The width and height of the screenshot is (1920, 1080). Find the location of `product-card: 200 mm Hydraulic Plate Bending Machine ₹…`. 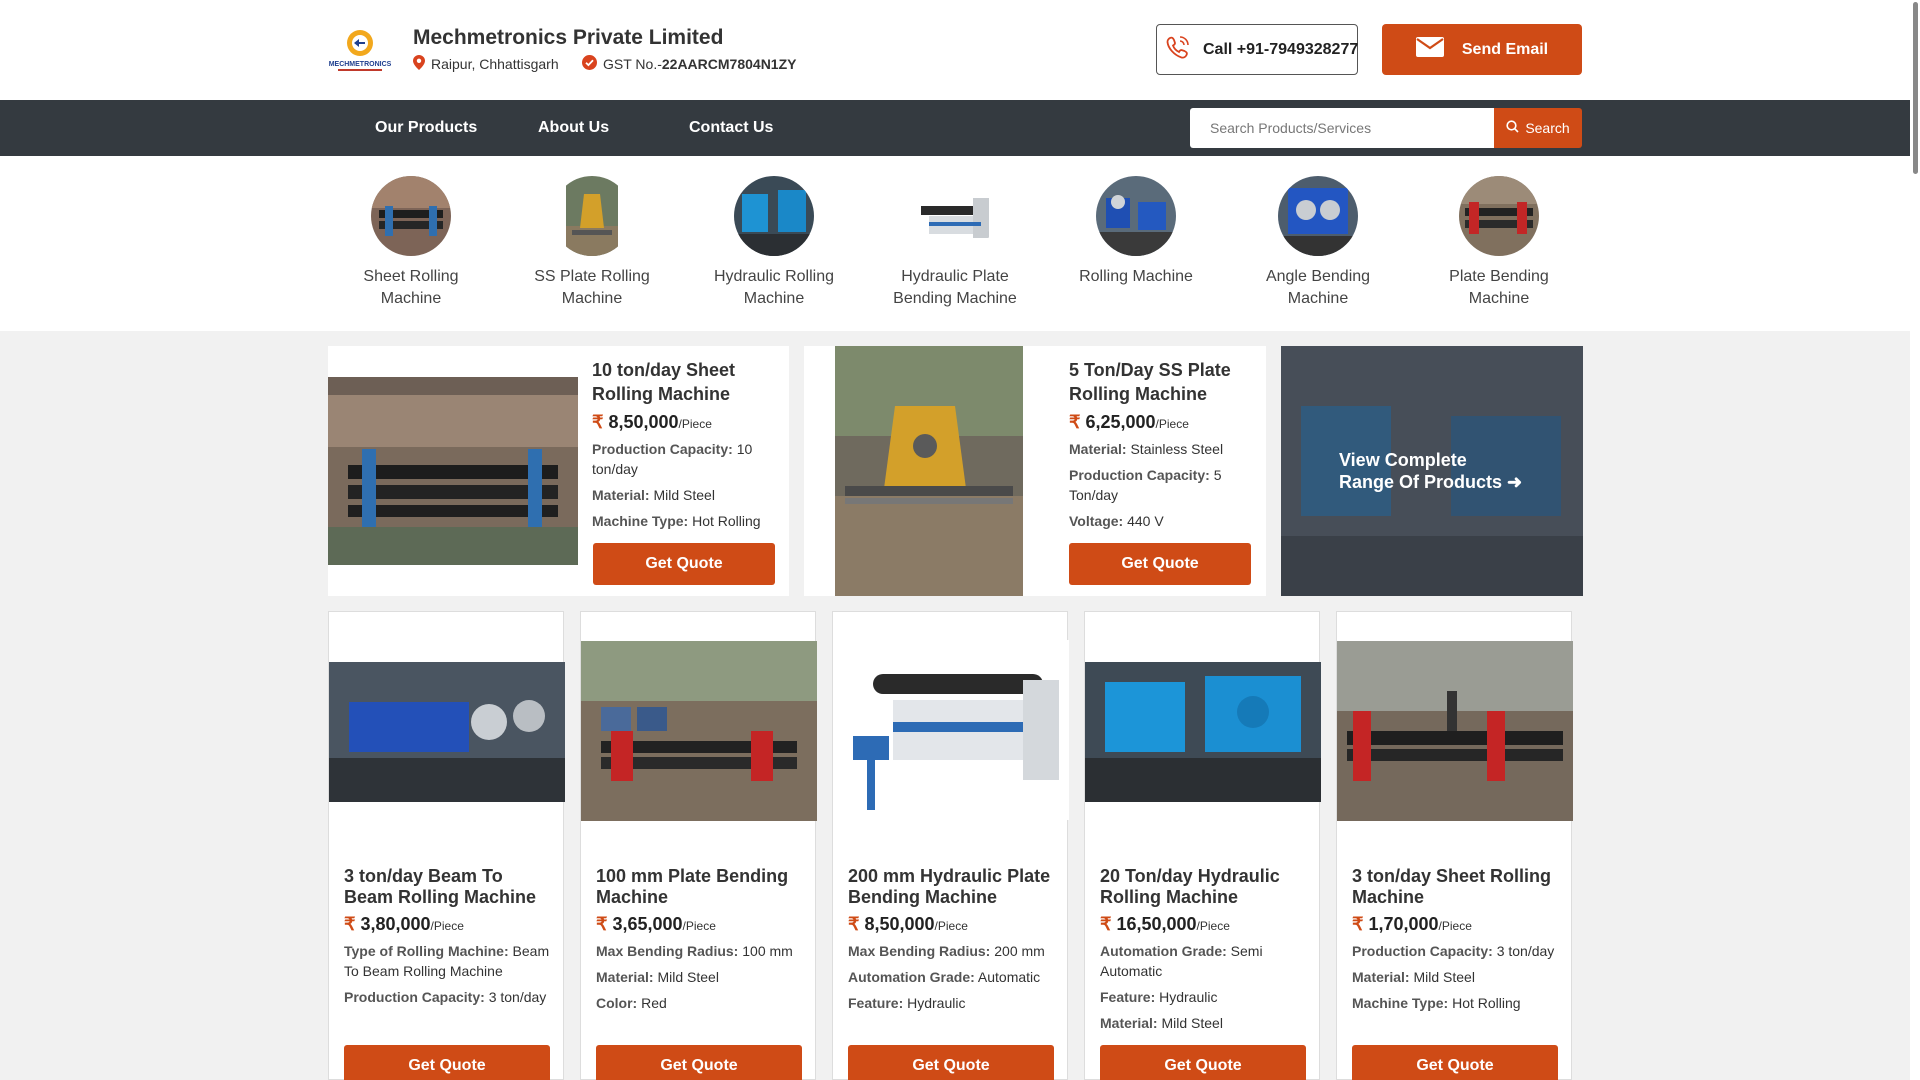

product-card: 200 mm Hydraulic Plate Bending Machine ₹… is located at coordinates (950, 845).